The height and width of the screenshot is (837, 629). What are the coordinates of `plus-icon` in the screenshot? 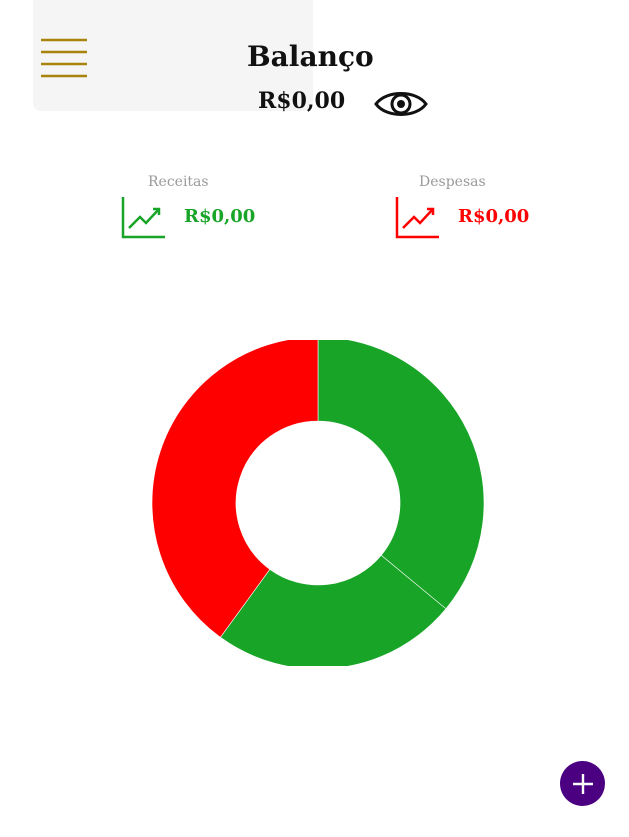 It's located at (582, 783).